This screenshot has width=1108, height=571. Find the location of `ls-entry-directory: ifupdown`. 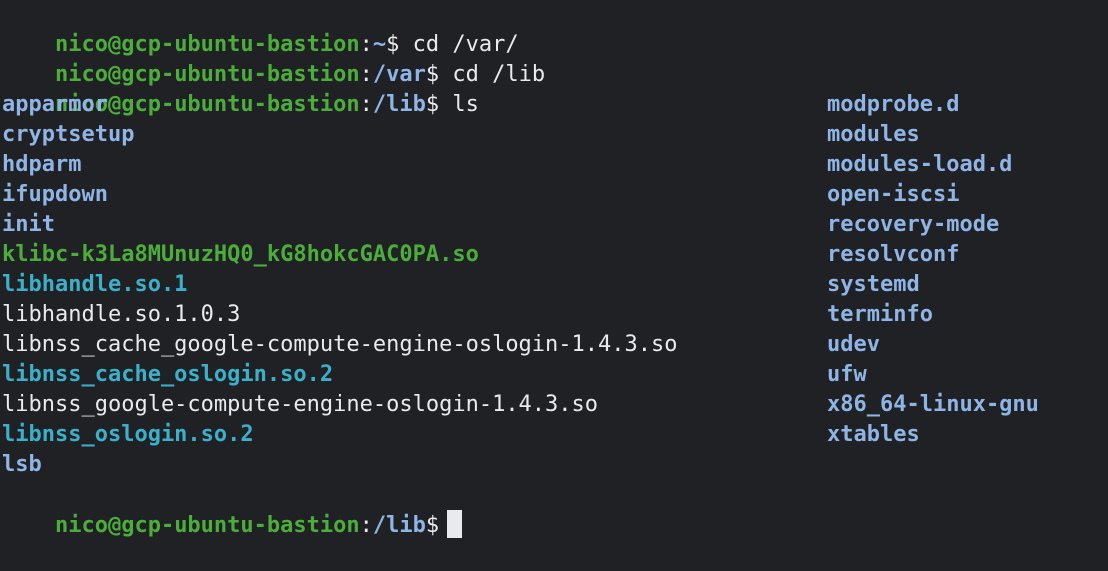

ls-entry-directory: ifupdown is located at coordinates (55, 194).